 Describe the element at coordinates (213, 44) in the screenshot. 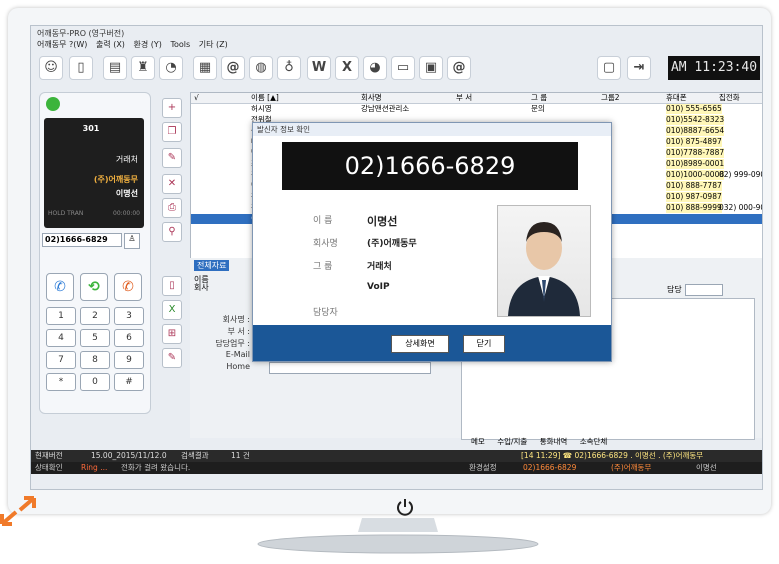

I see `menu-etc: 기타 (Z)` at that location.